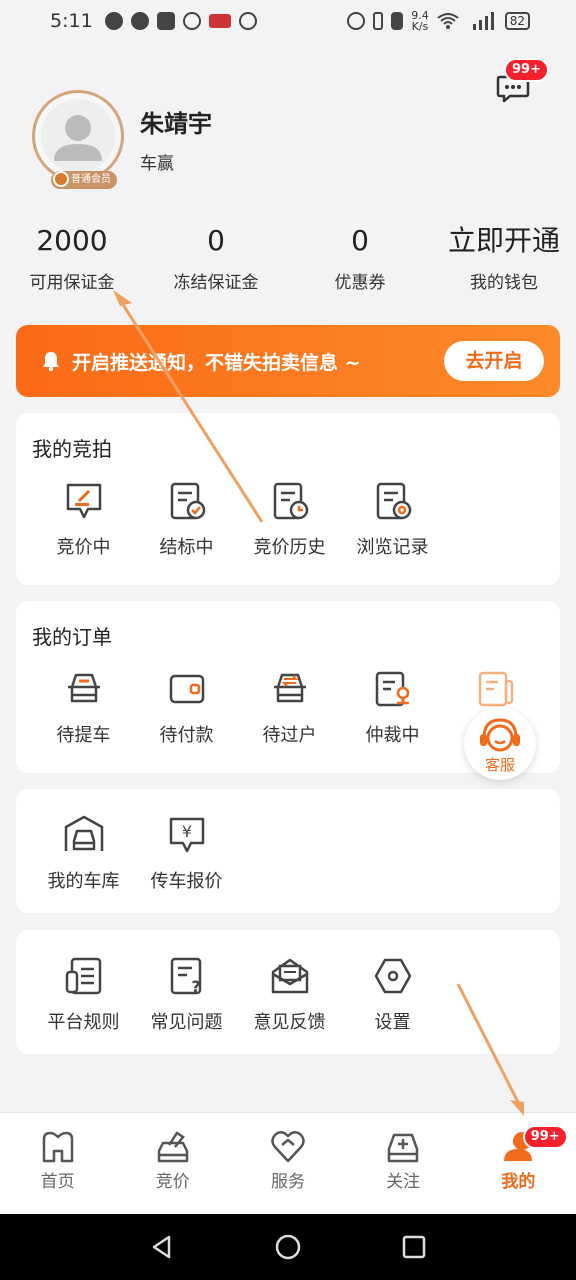 The image size is (576, 1280). Describe the element at coordinates (494, 361) in the screenshot. I see `enable-push-button: 去开启` at that location.